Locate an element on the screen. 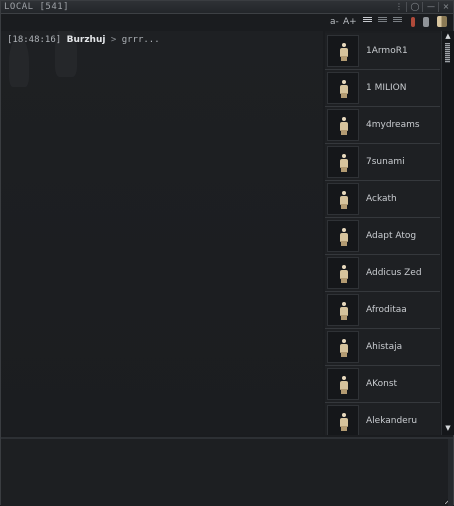  member-name: Addicus Zed is located at coordinates (394, 273).